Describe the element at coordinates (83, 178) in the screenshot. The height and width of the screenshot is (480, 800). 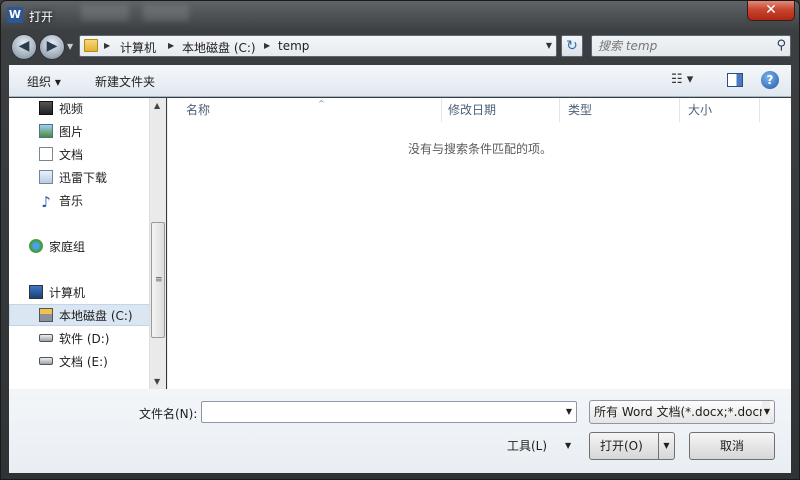
I see `sidebar-item-label: 迅雷下载` at that location.